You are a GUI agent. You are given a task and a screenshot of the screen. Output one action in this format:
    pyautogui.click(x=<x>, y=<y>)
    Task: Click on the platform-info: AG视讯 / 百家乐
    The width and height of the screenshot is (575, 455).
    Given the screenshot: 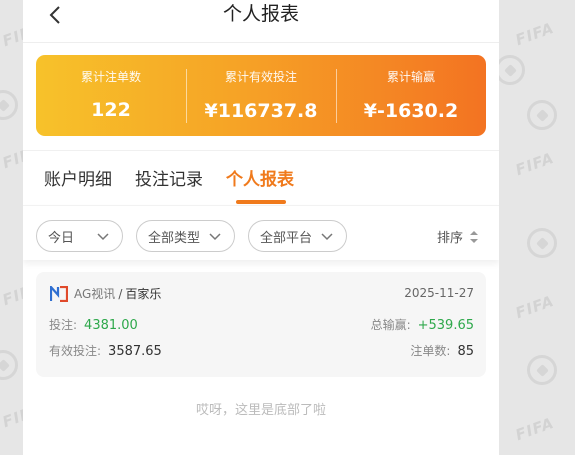 What is the action you would take?
    pyautogui.click(x=105, y=293)
    